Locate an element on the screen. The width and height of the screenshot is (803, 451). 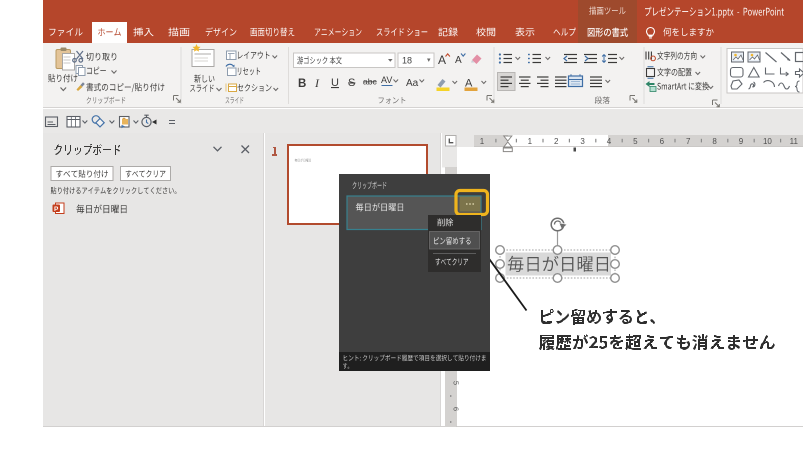
svg-text: Aa is located at coordinates (412, 83).